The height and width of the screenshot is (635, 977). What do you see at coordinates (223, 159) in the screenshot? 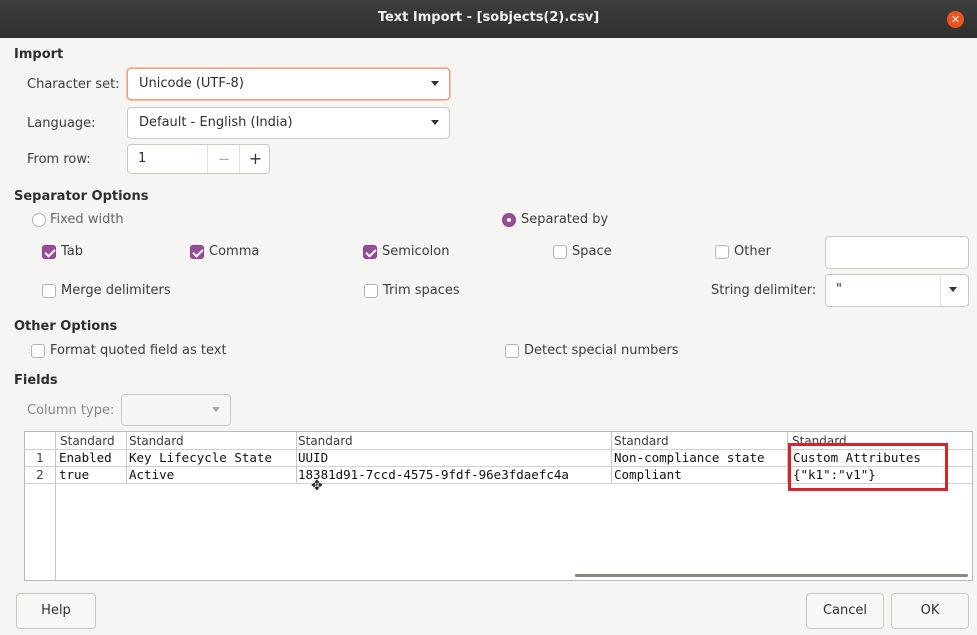
I see `decrement-button: −` at bounding box center [223, 159].